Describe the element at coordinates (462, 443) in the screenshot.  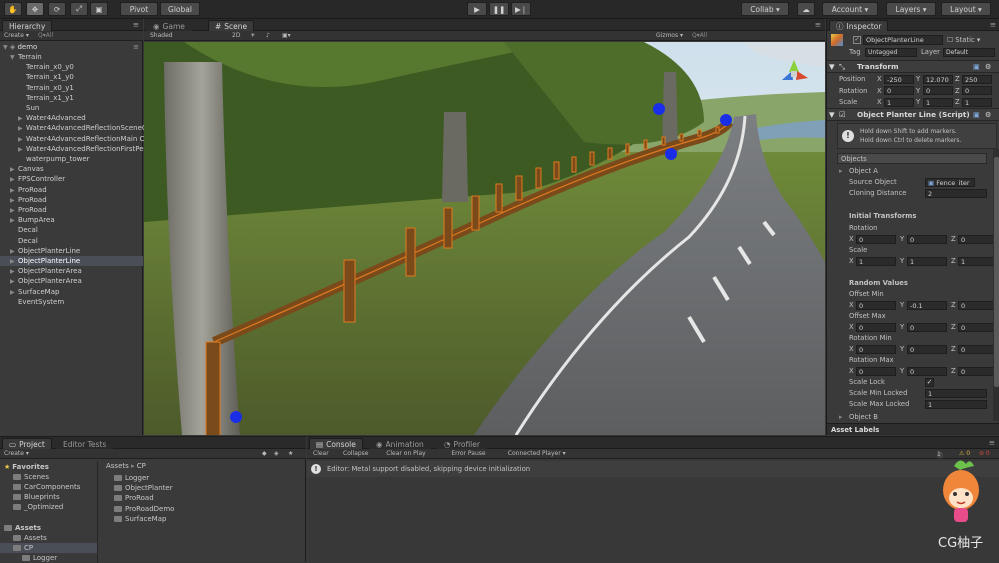
I see `tab-profiler: ◔ Profiler` at that location.